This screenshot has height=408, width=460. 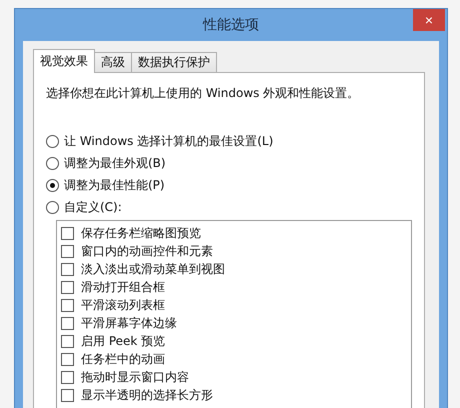 I want to click on checkbox-label: 滑动打开组合框, so click(x=123, y=287).